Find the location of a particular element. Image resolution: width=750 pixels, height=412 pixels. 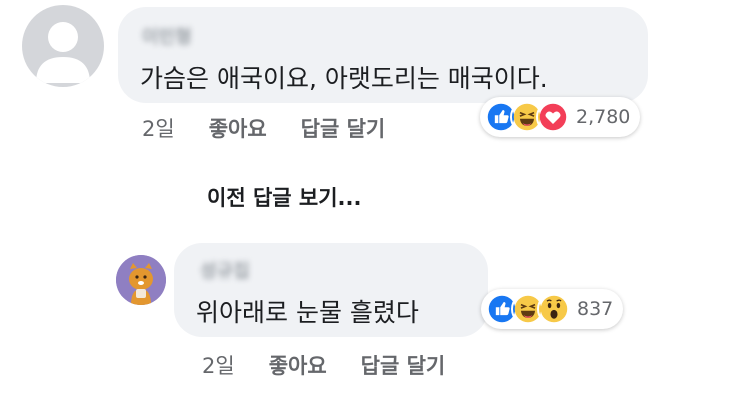

reply-text: 위아래로 눈물 흘렸다 is located at coordinates (307, 312).